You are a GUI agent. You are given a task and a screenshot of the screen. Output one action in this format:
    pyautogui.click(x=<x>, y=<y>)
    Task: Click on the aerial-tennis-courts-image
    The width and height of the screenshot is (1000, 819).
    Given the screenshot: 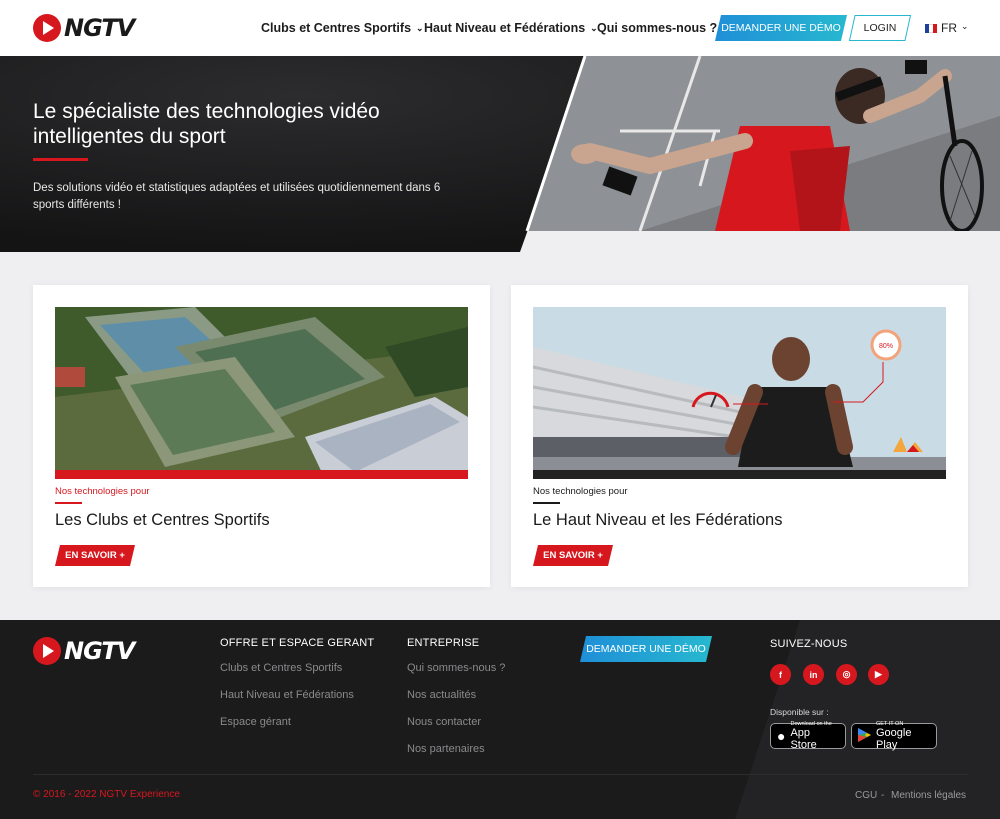 What is the action you would take?
    pyautogui.click(x=261, y=393)
    